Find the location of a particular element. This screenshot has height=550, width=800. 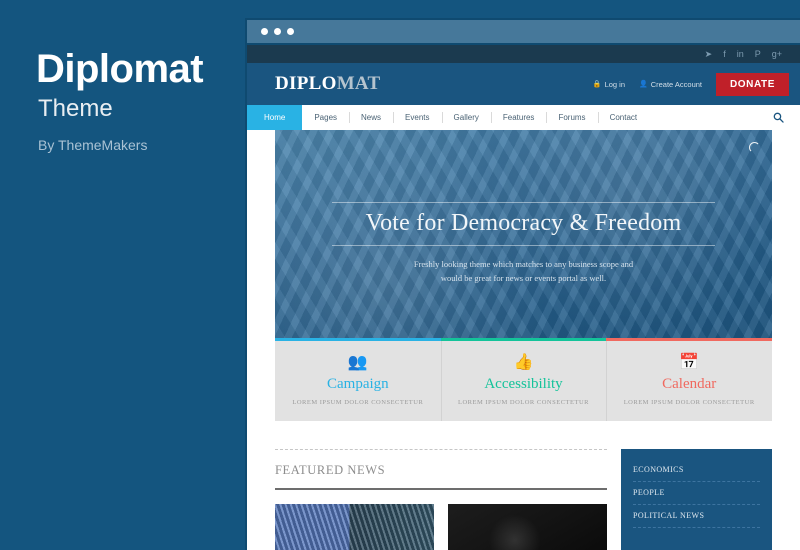

window-dot-minimize is located at coordinates (277, 31).